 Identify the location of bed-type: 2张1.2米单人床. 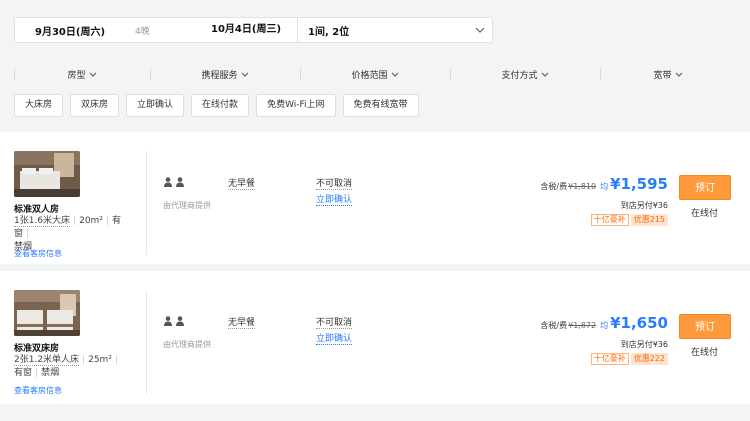
(47, 360).